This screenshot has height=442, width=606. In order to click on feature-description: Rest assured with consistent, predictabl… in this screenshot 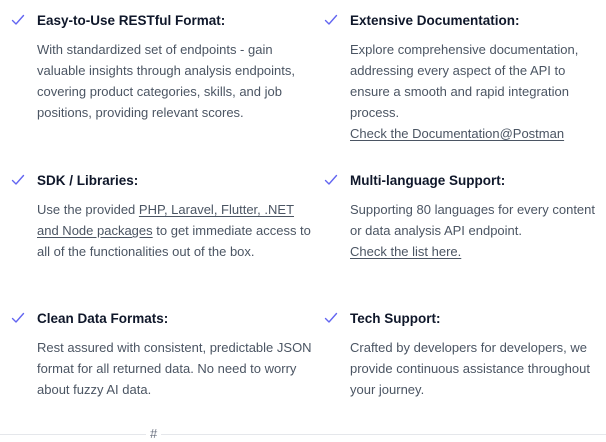, I will do `click(174, 368)`.